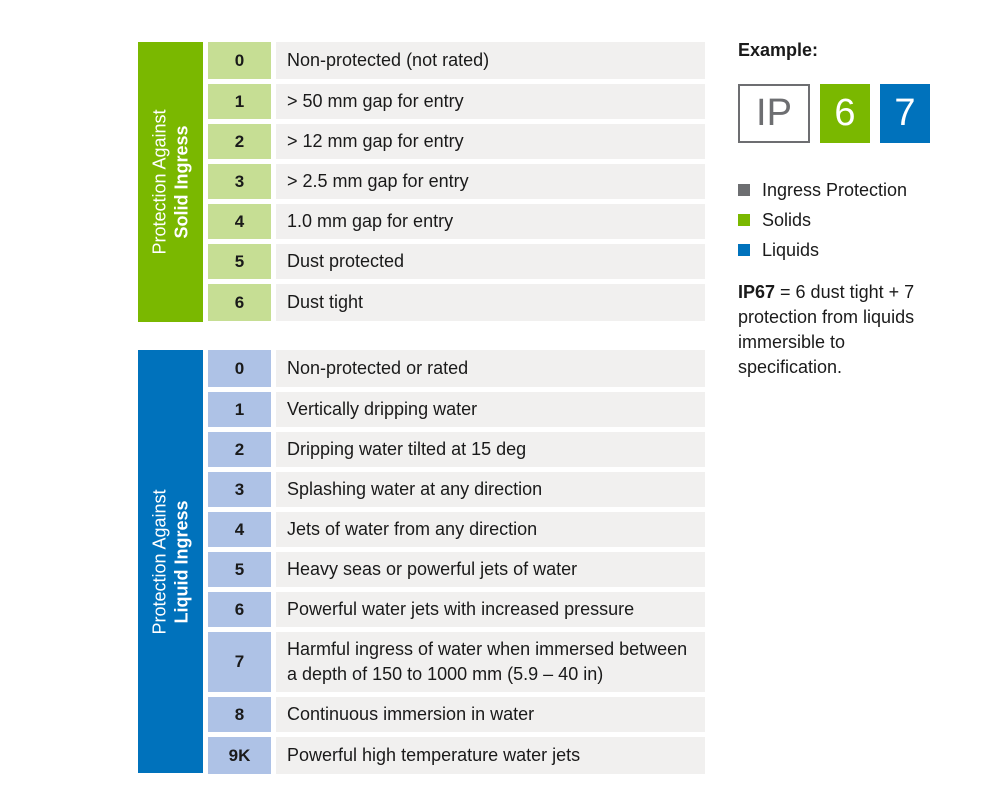 This screenshot has width=1000, height=800. Describe the element at coordinates (774, 113) in the screenshot. I see `ip-badge: IP` at that location.